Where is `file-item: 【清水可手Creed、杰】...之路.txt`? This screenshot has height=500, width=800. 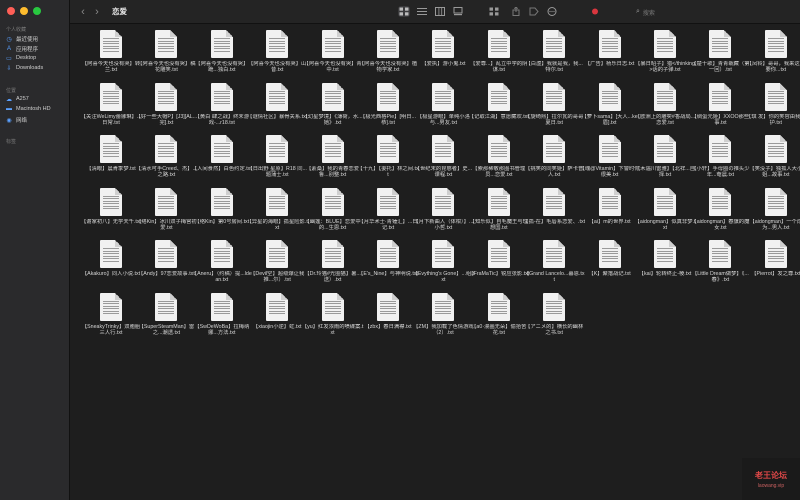
file-item: 【清水可手Creed、杰】...之路.txt is located at coordinates (166, 161).